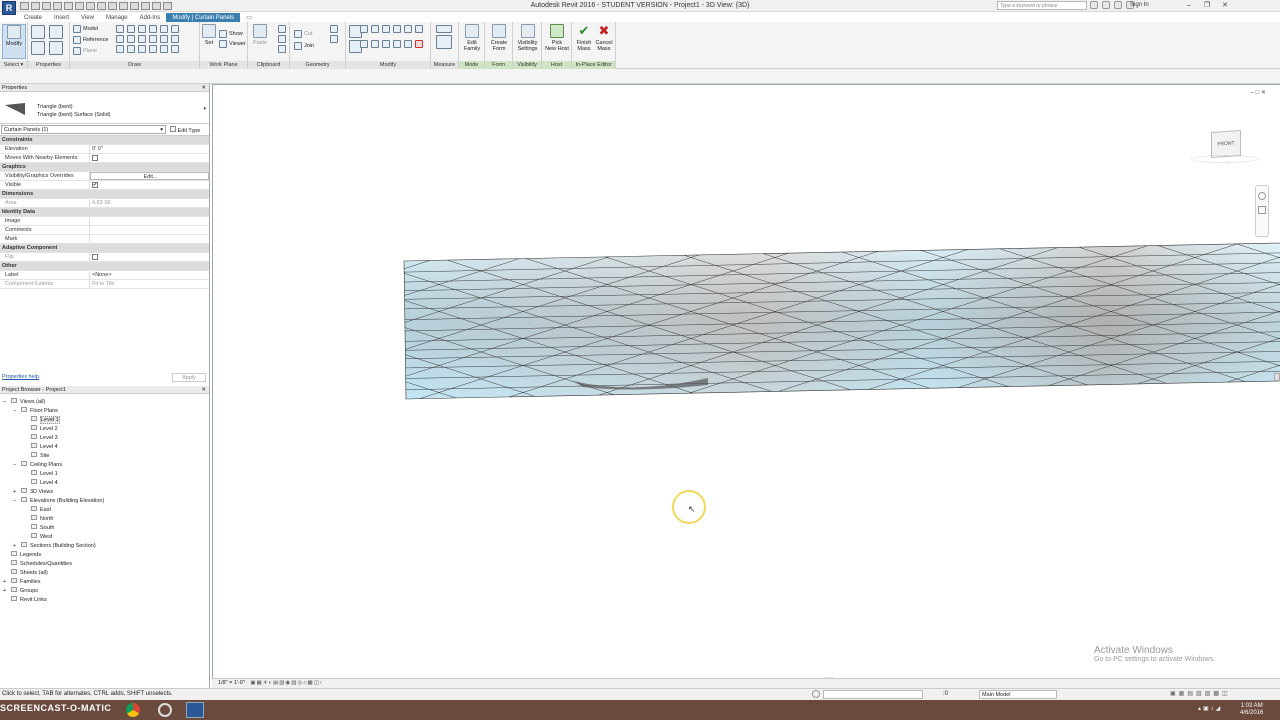 Image resolution: width=1280 pixels, height=720 pixels. What do you see at coordinates (120, 39) in the screenshot?
I see `start-end-arc-icon` at bounding box center [120, 39].